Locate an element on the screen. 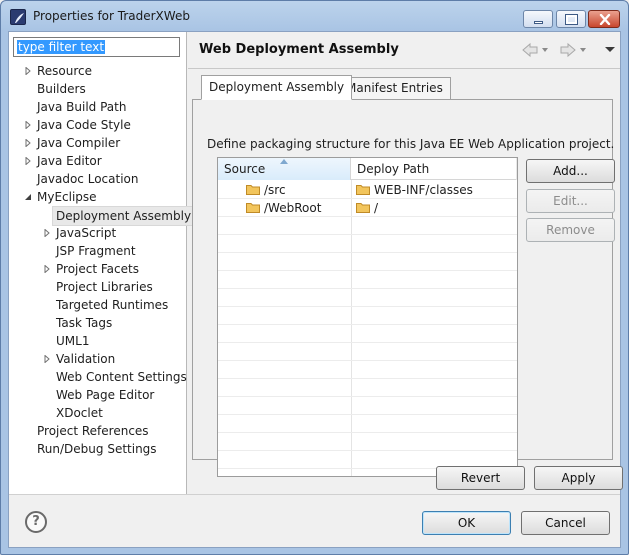 Image resolution: width=629 pixels, height=555 pixels. deploy-path-cell: WEB-INF/classes is located at coordinates (414, 190).